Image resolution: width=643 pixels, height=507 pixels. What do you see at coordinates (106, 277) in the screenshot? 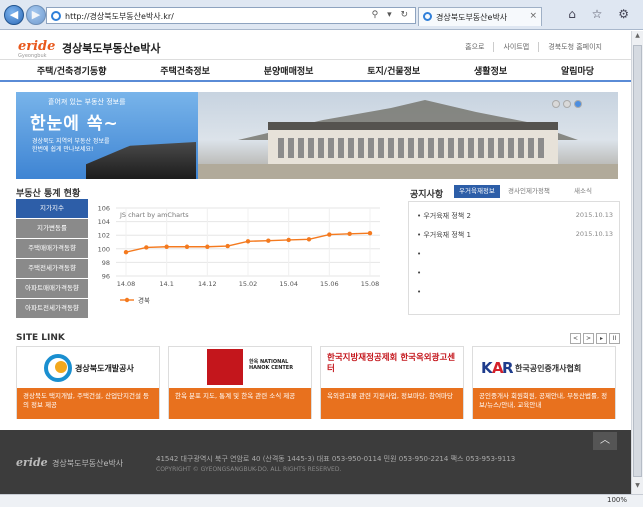
I see `y-tick-label: 96` at bounding box center [106, 277].